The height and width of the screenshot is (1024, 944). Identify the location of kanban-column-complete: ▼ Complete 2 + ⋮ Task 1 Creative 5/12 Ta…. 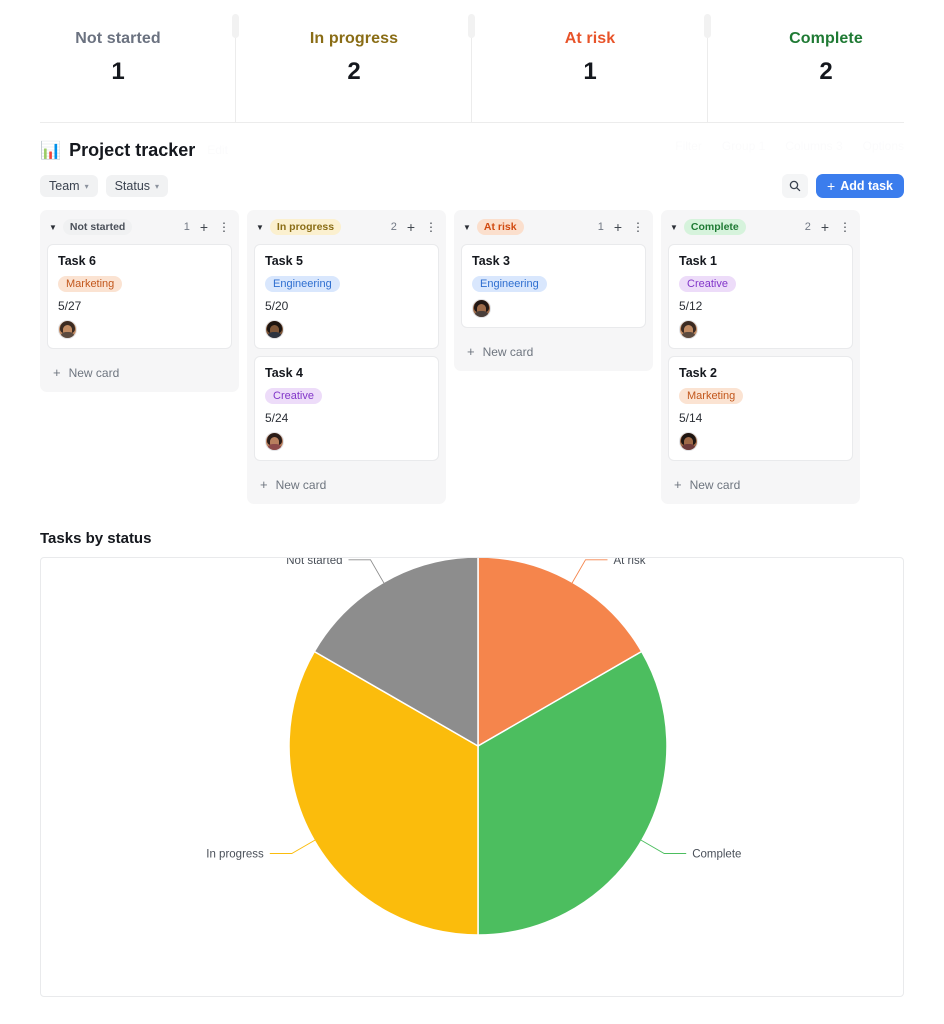
(760, 357).